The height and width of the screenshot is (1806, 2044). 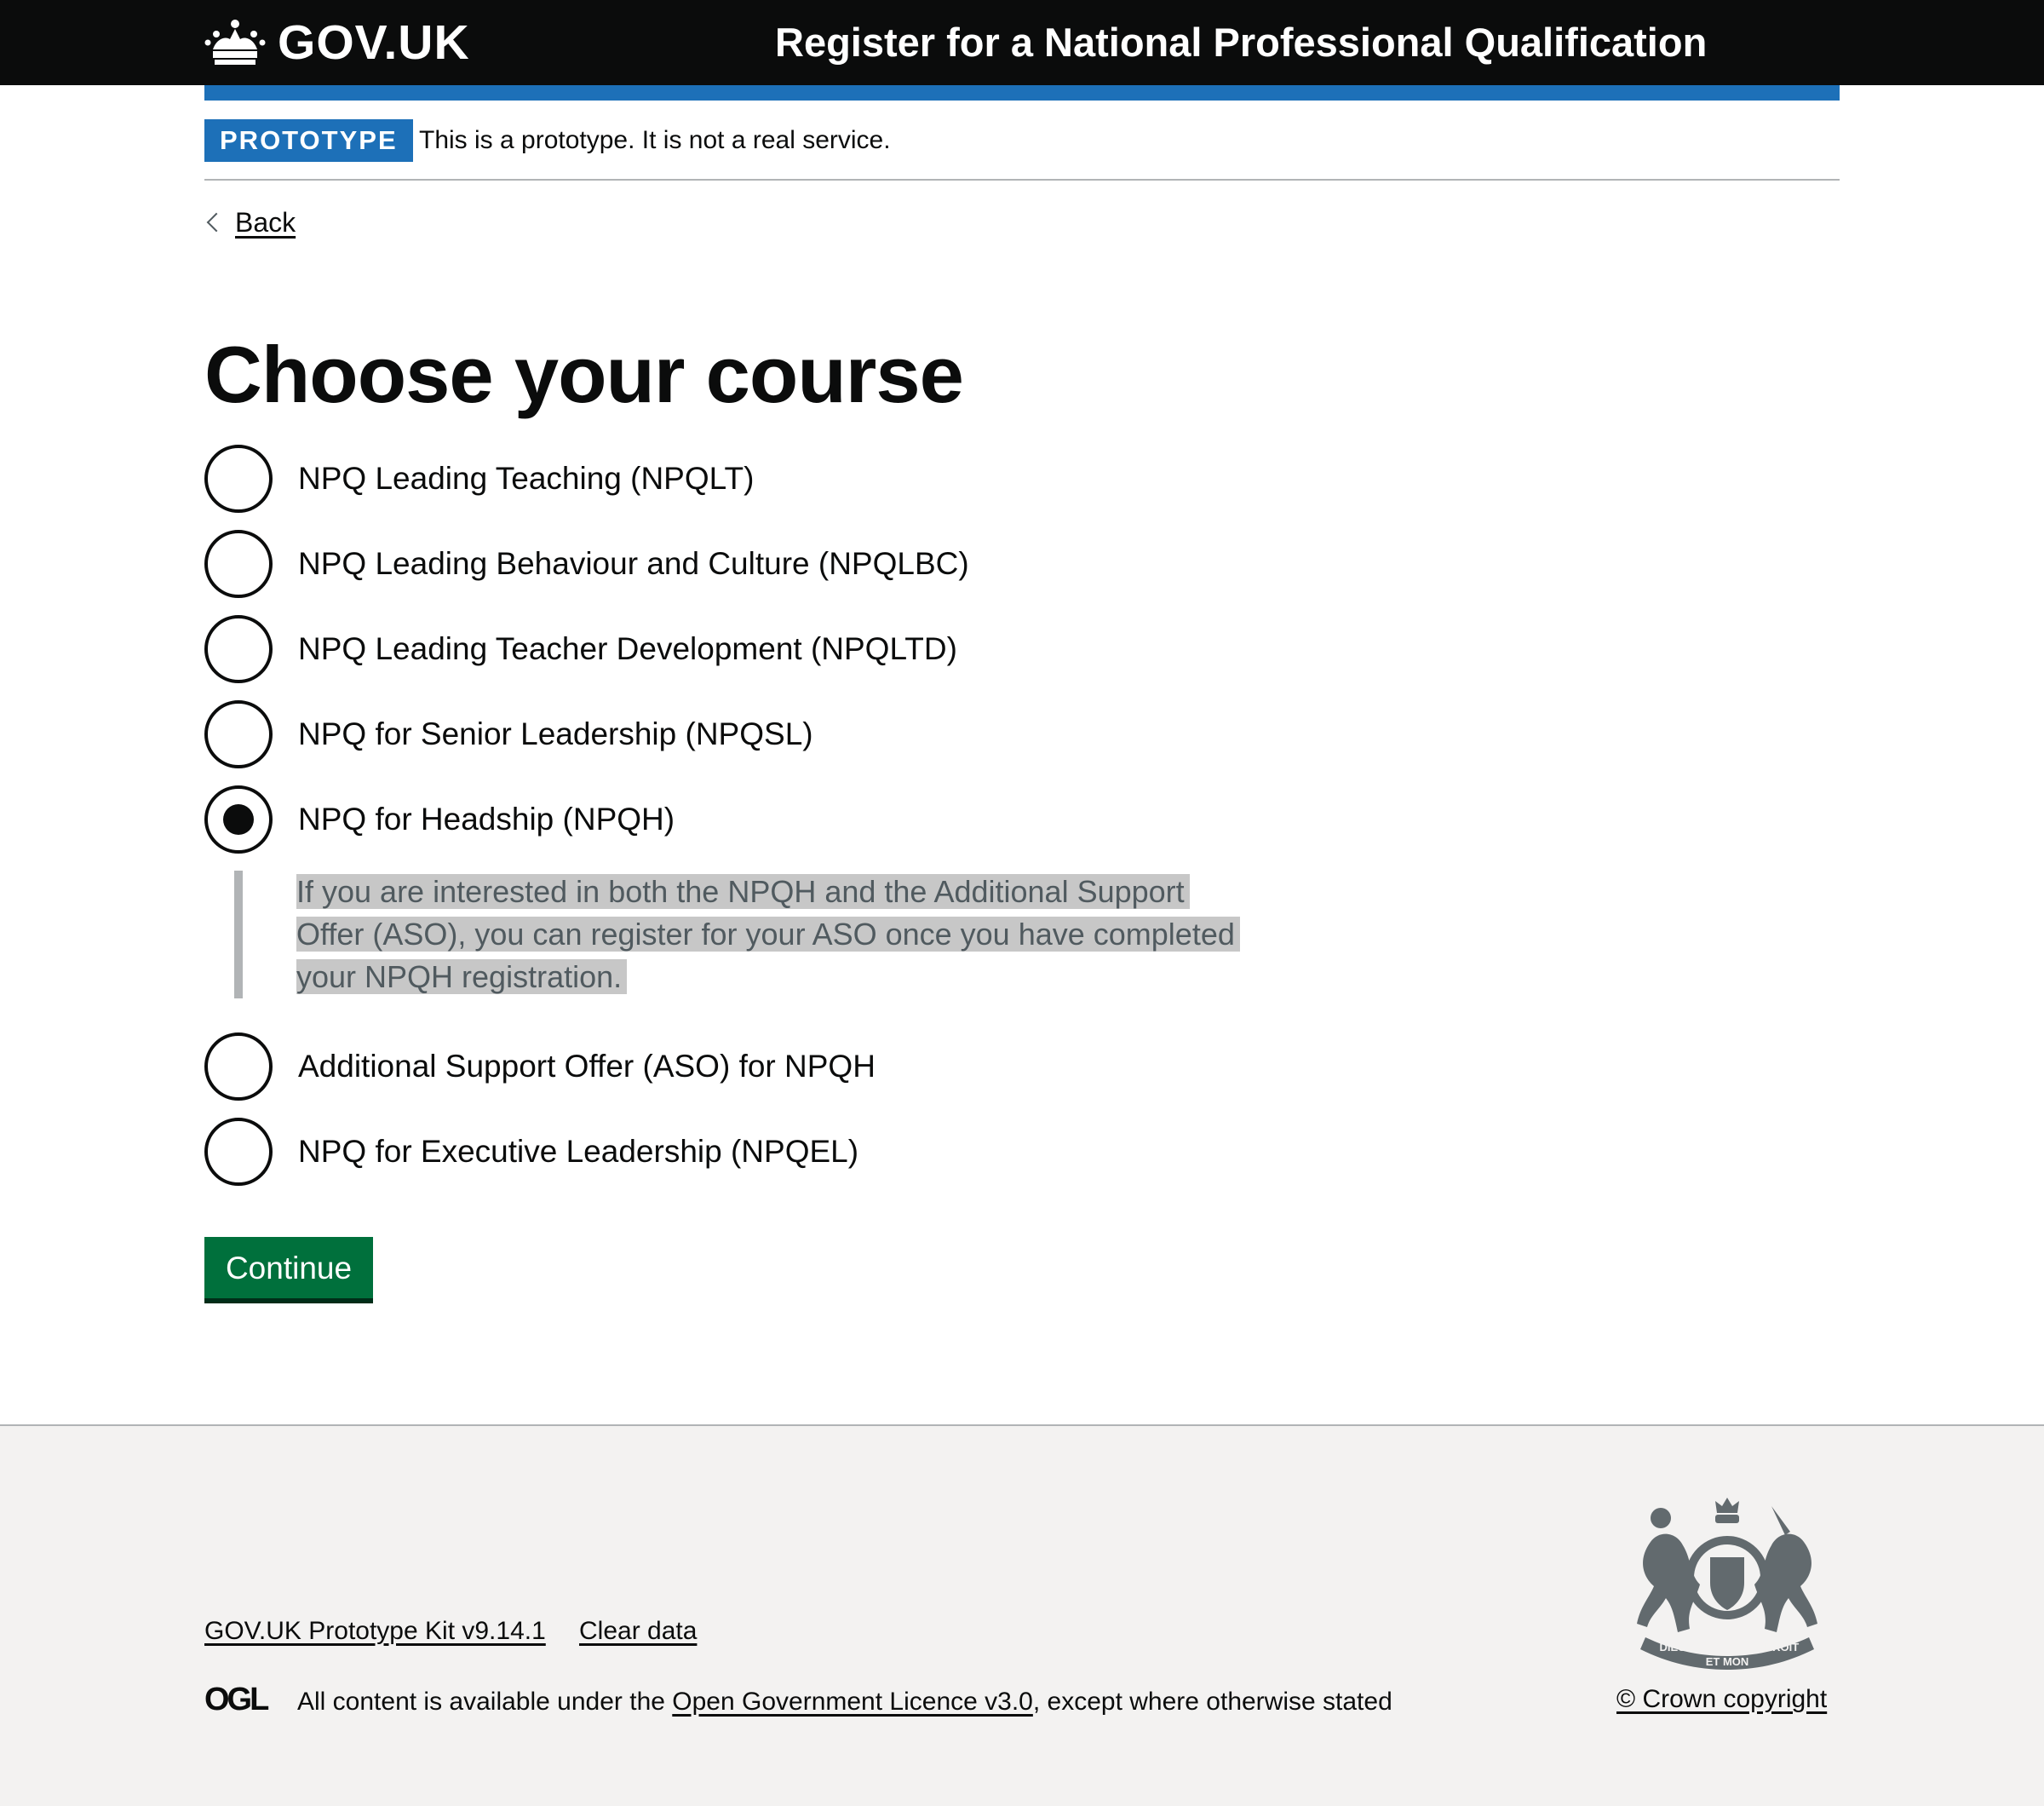 What do you see at coordinates (308, 140) in the screenshot?
I see `phase-tag: PROTOTYPE` at bounding box center [308, 140].